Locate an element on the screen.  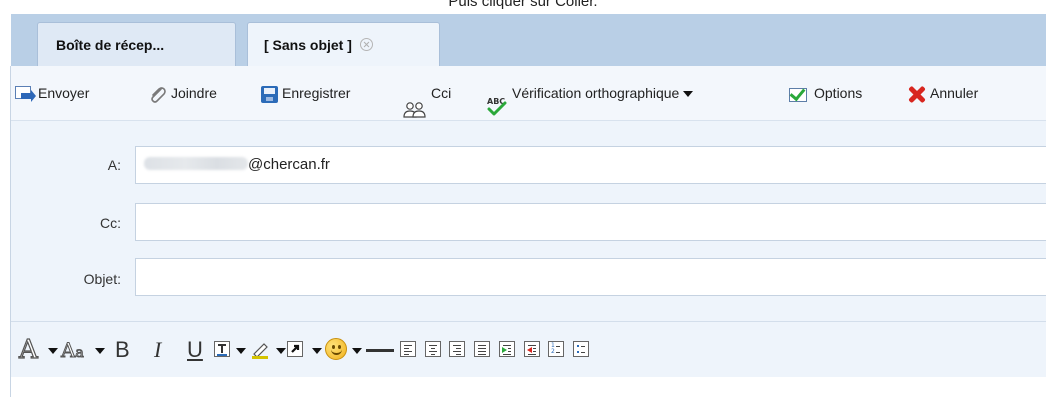
text-format-icon is located at coordinates (222, 349).